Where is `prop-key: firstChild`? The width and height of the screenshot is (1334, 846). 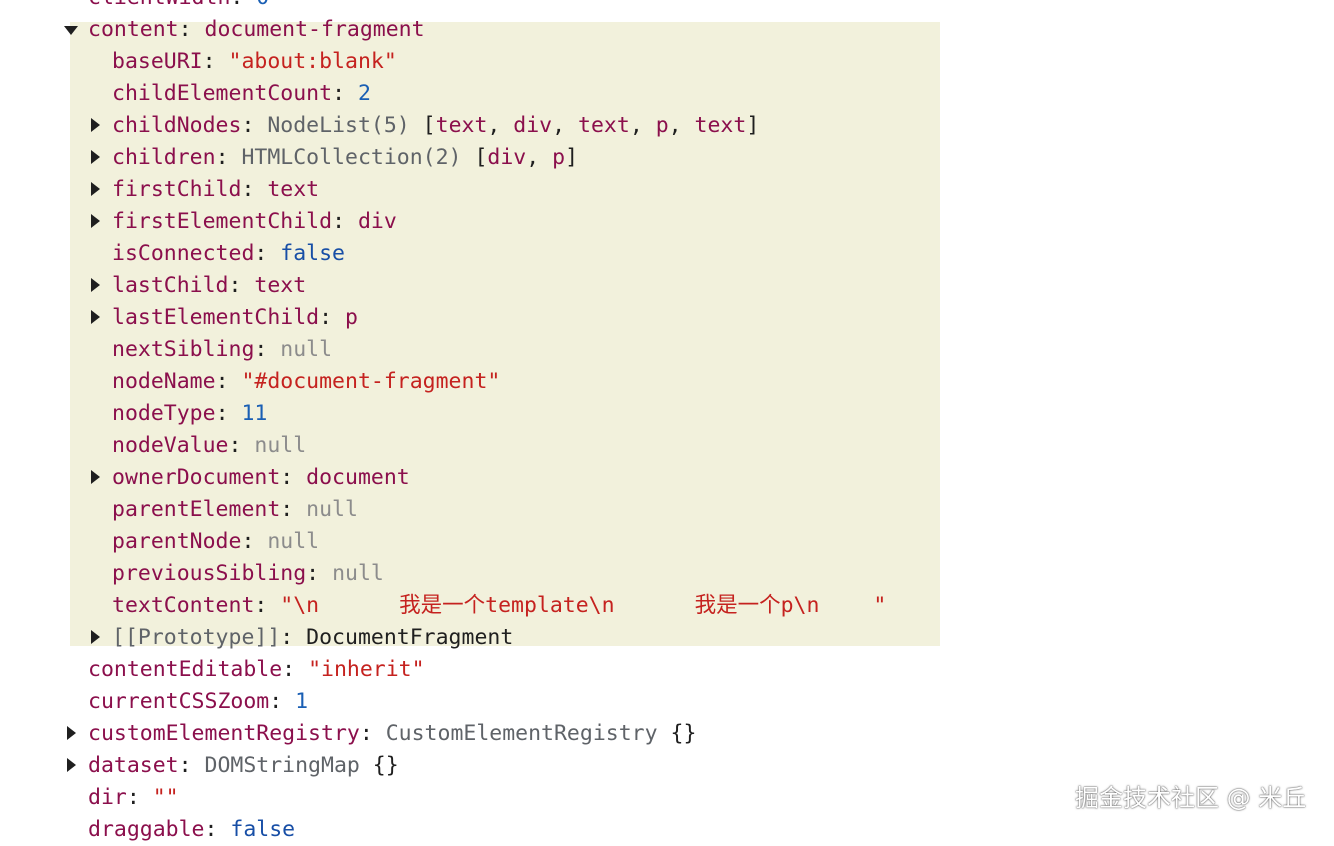
prop-key: firstChild is located at coordinates (177, 189).